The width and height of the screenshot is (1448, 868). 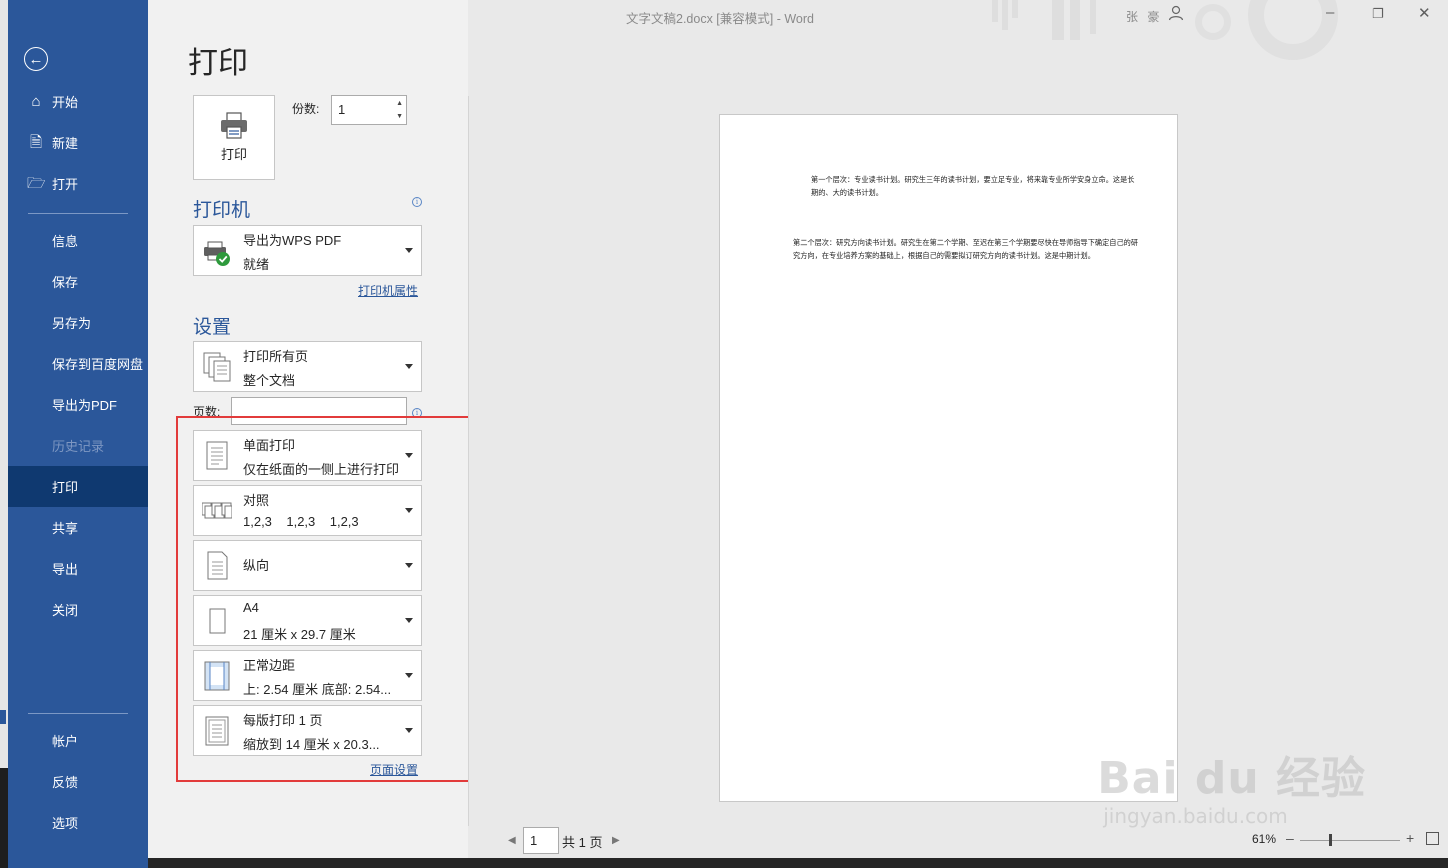 What do you see at coordinates (307, 250) in the screenshot?
I see `printer-dropdown: 导出为WPS PDF 就绪` at bounding box center [307, 250].